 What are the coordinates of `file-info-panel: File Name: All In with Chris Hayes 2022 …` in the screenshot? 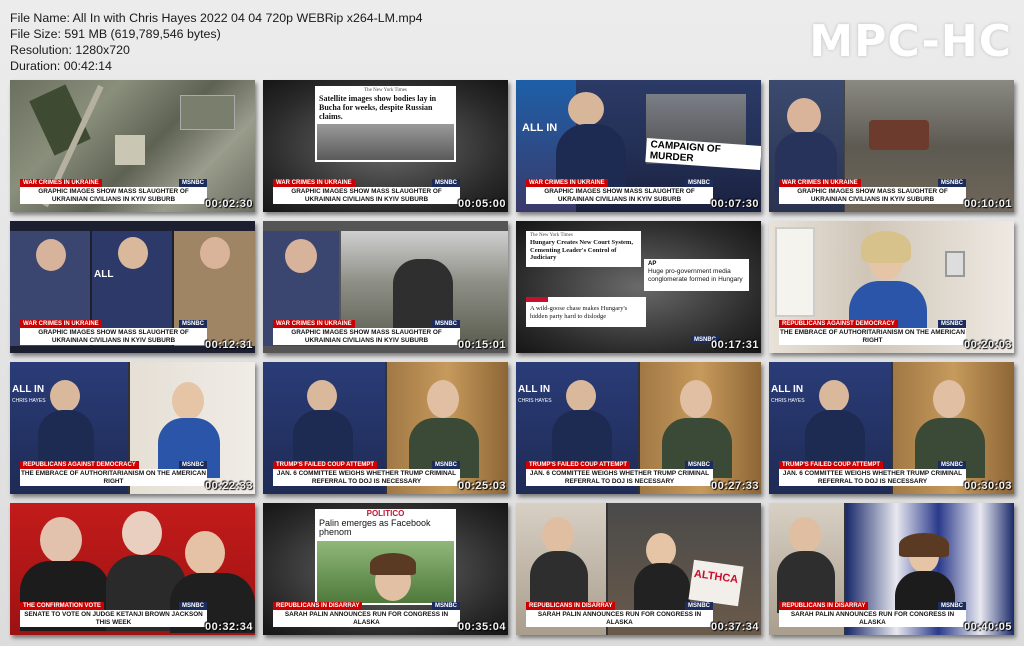 It's located at (216, 42).